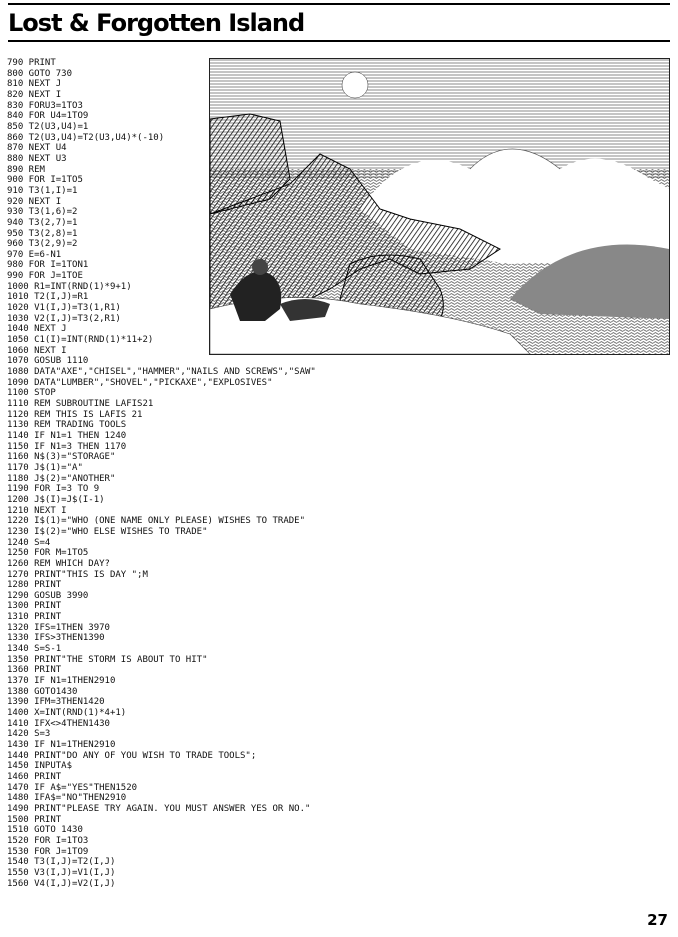  Describe the element at coordinates (56, 702) in the screenshot. I see `code-line: 1390 IFM=3THEN1420` at that location.